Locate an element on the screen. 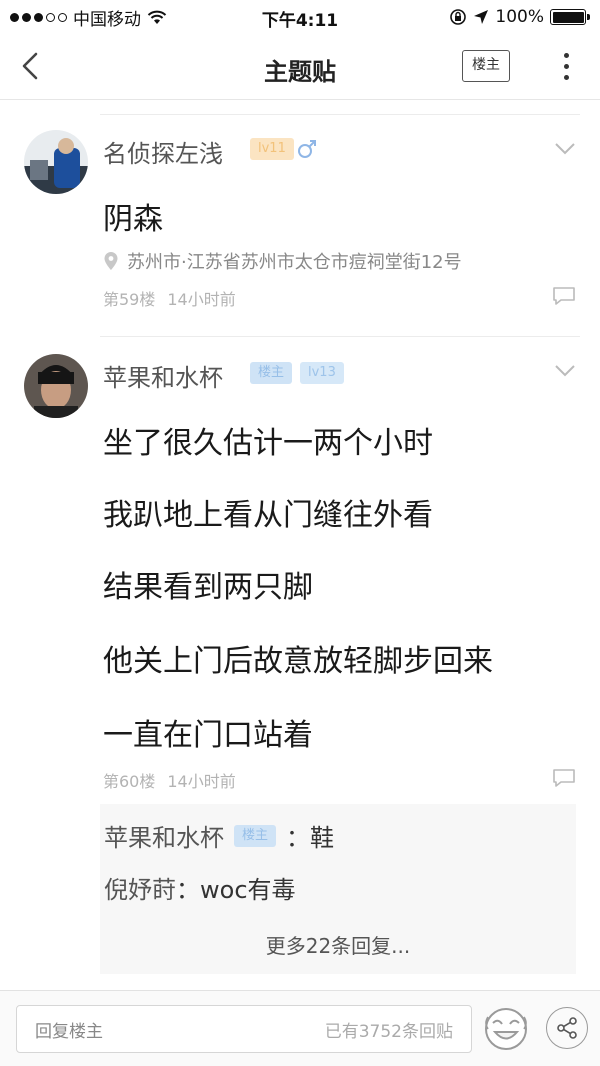 The image size is (600, 1066). level-badge: lv13 is located at coordinates (322, 373).